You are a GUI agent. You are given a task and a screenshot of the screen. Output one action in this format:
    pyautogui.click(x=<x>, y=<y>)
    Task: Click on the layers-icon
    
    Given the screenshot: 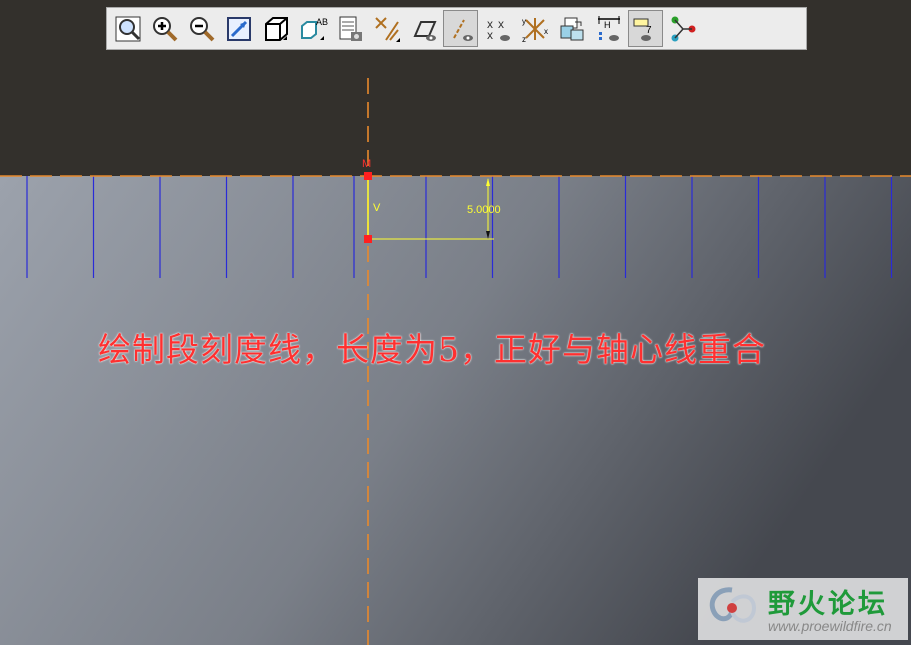 What is the action you would take?
    pyautogui.click(x=350, y=28)
    